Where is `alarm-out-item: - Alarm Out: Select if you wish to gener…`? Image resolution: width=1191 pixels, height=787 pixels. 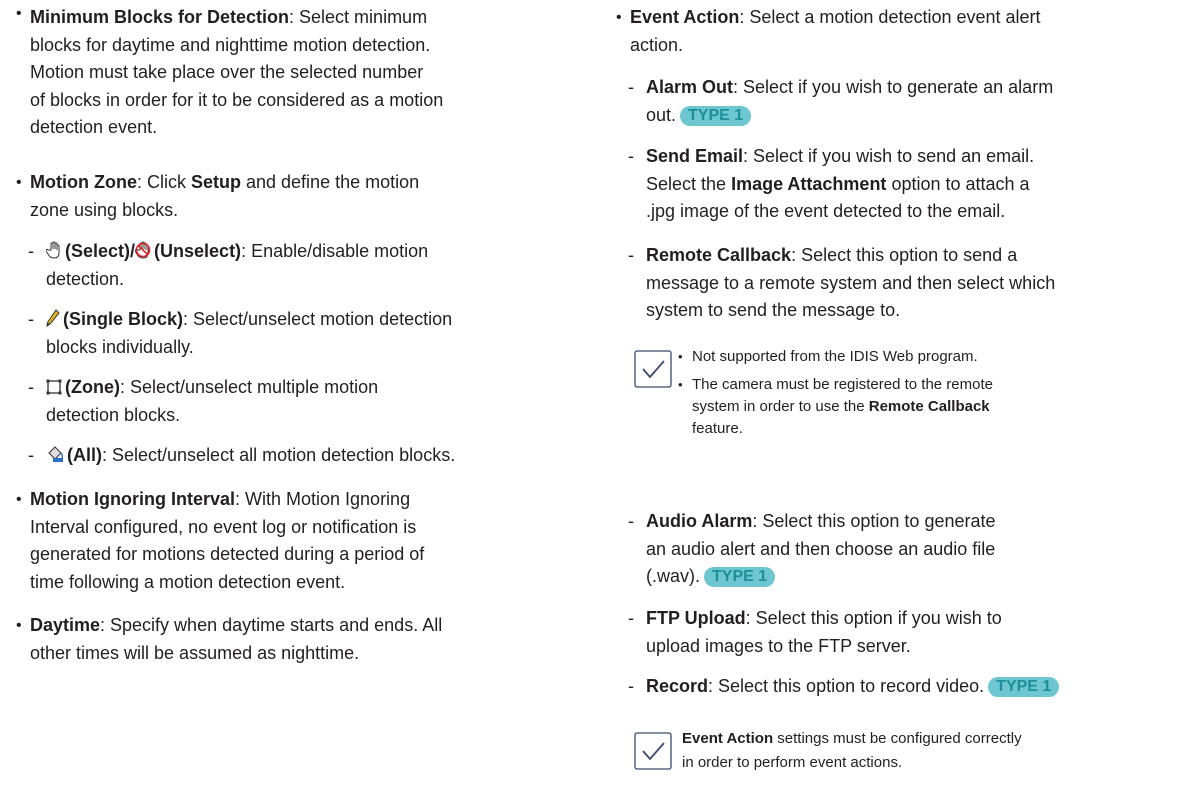
alarm-out-item: - Alarm Out: Select if you wish to gener… is located at coordinates (841, 101).